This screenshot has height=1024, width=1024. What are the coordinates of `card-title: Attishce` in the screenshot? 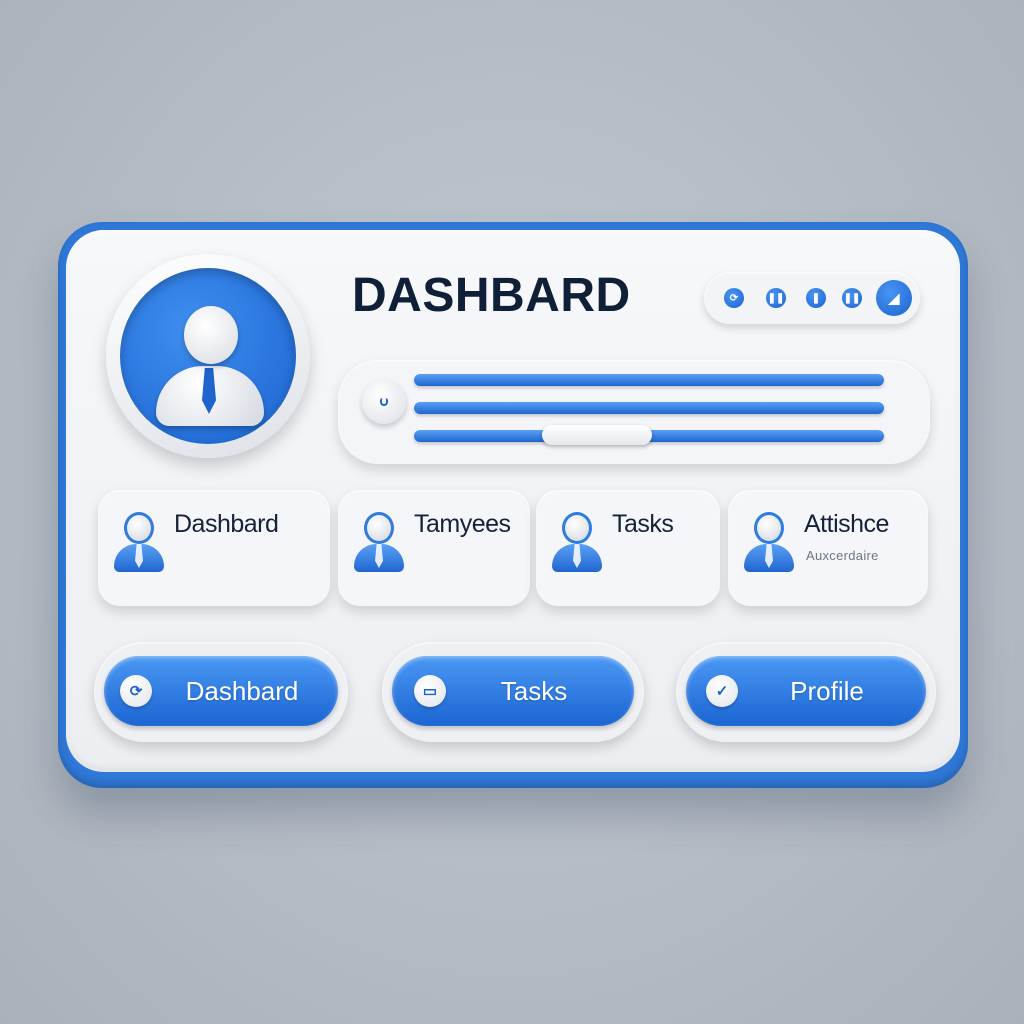 It's located at (846, 524).